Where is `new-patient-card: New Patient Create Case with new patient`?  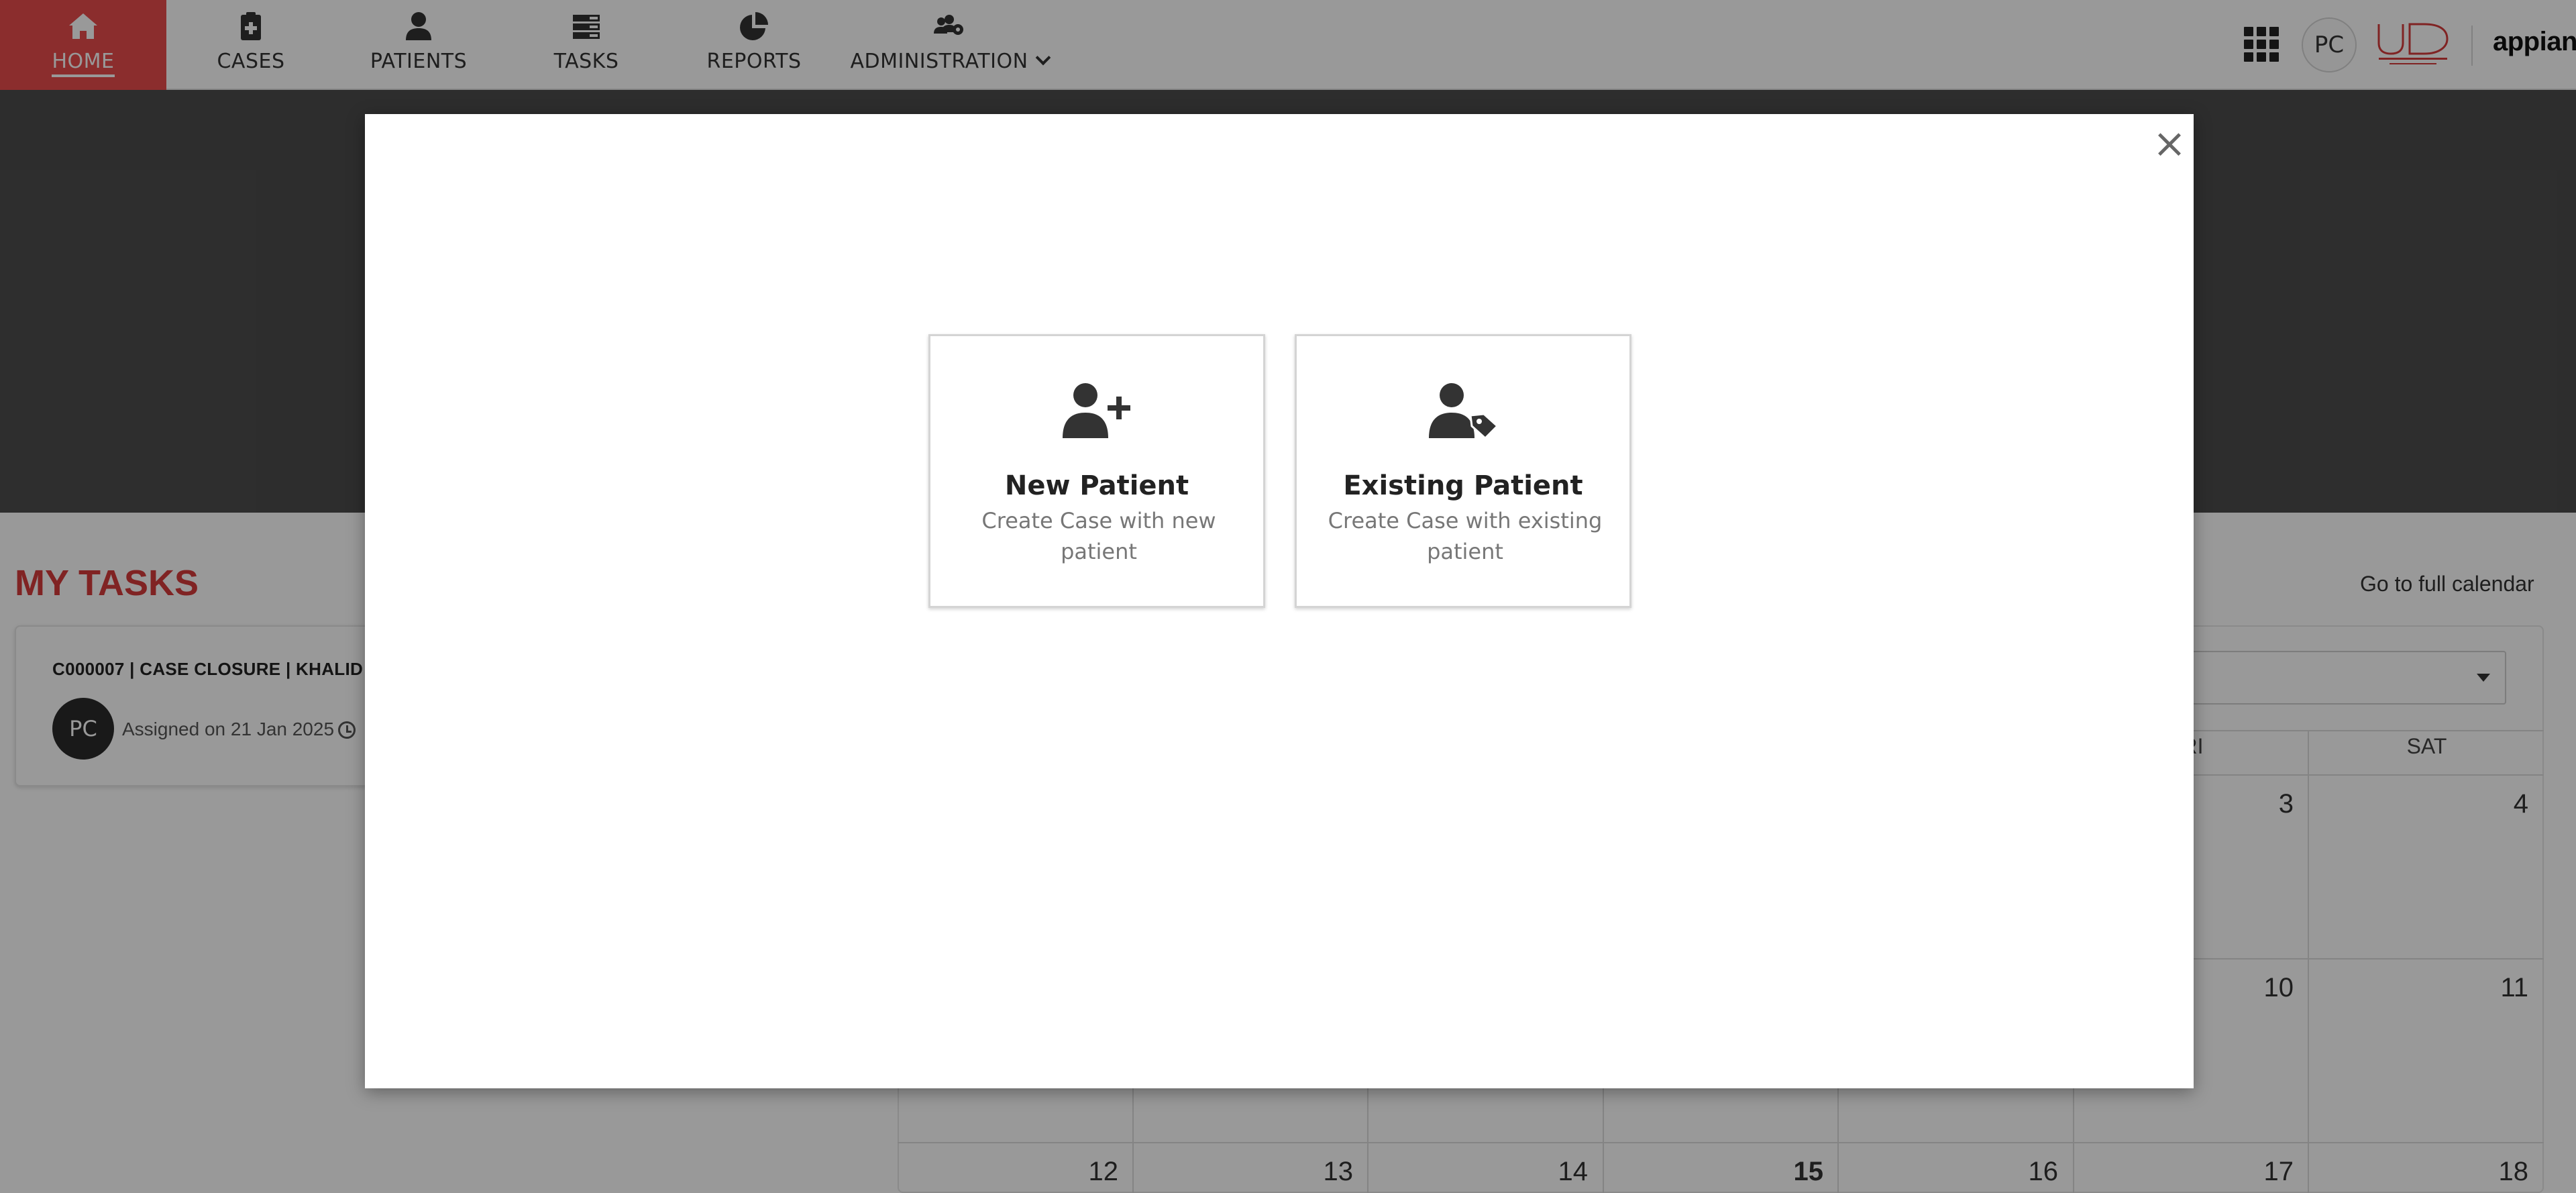
new-patient-card: New Patient Create Case with new patient is located at coordinates (1096, 471).